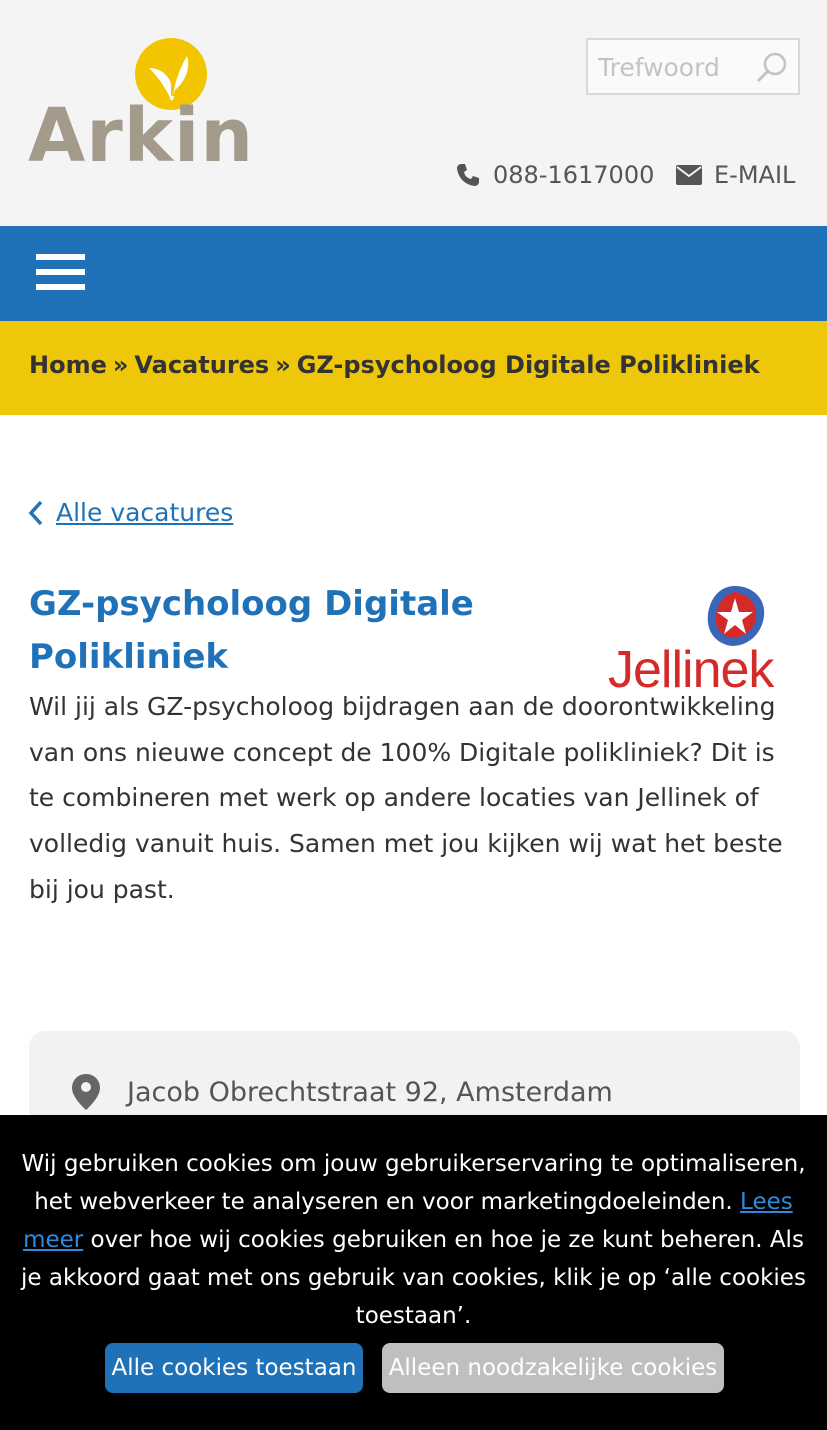  I want to click on search-icon, so click(772, 68).